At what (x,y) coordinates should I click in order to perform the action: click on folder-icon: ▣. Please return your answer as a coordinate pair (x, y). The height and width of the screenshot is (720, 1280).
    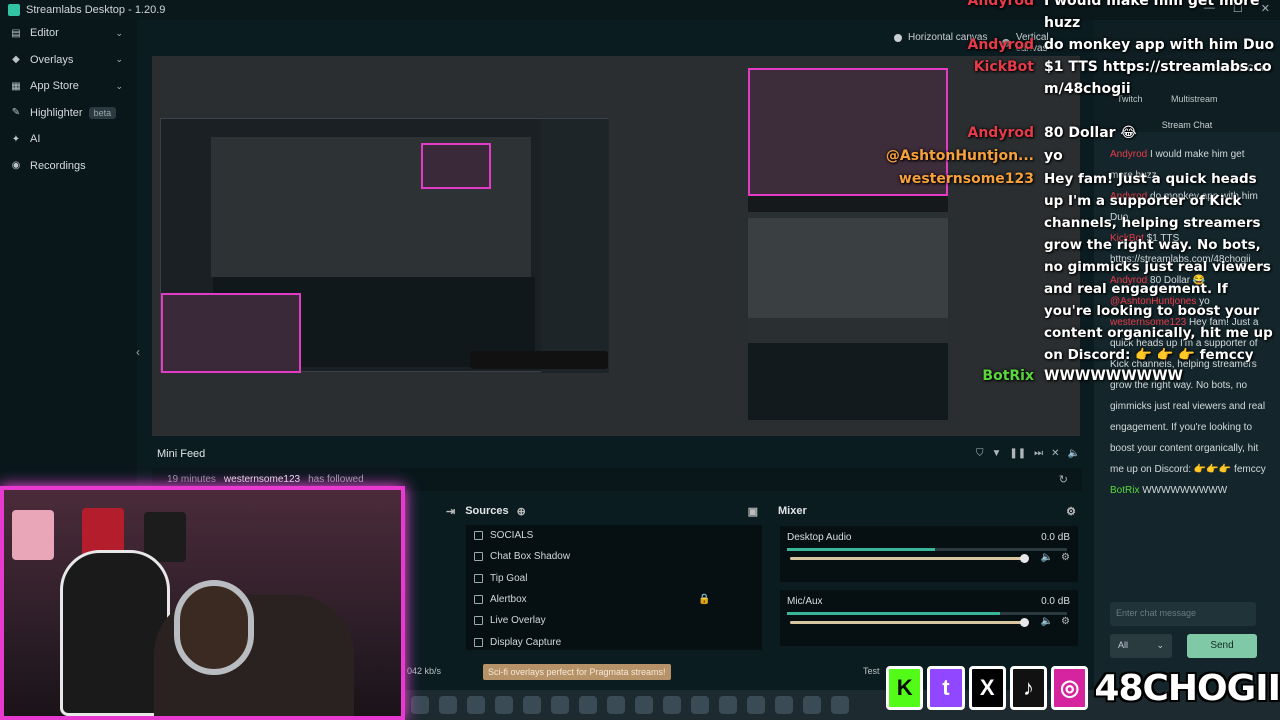
    Looking at the image, I should click on (753, 511).